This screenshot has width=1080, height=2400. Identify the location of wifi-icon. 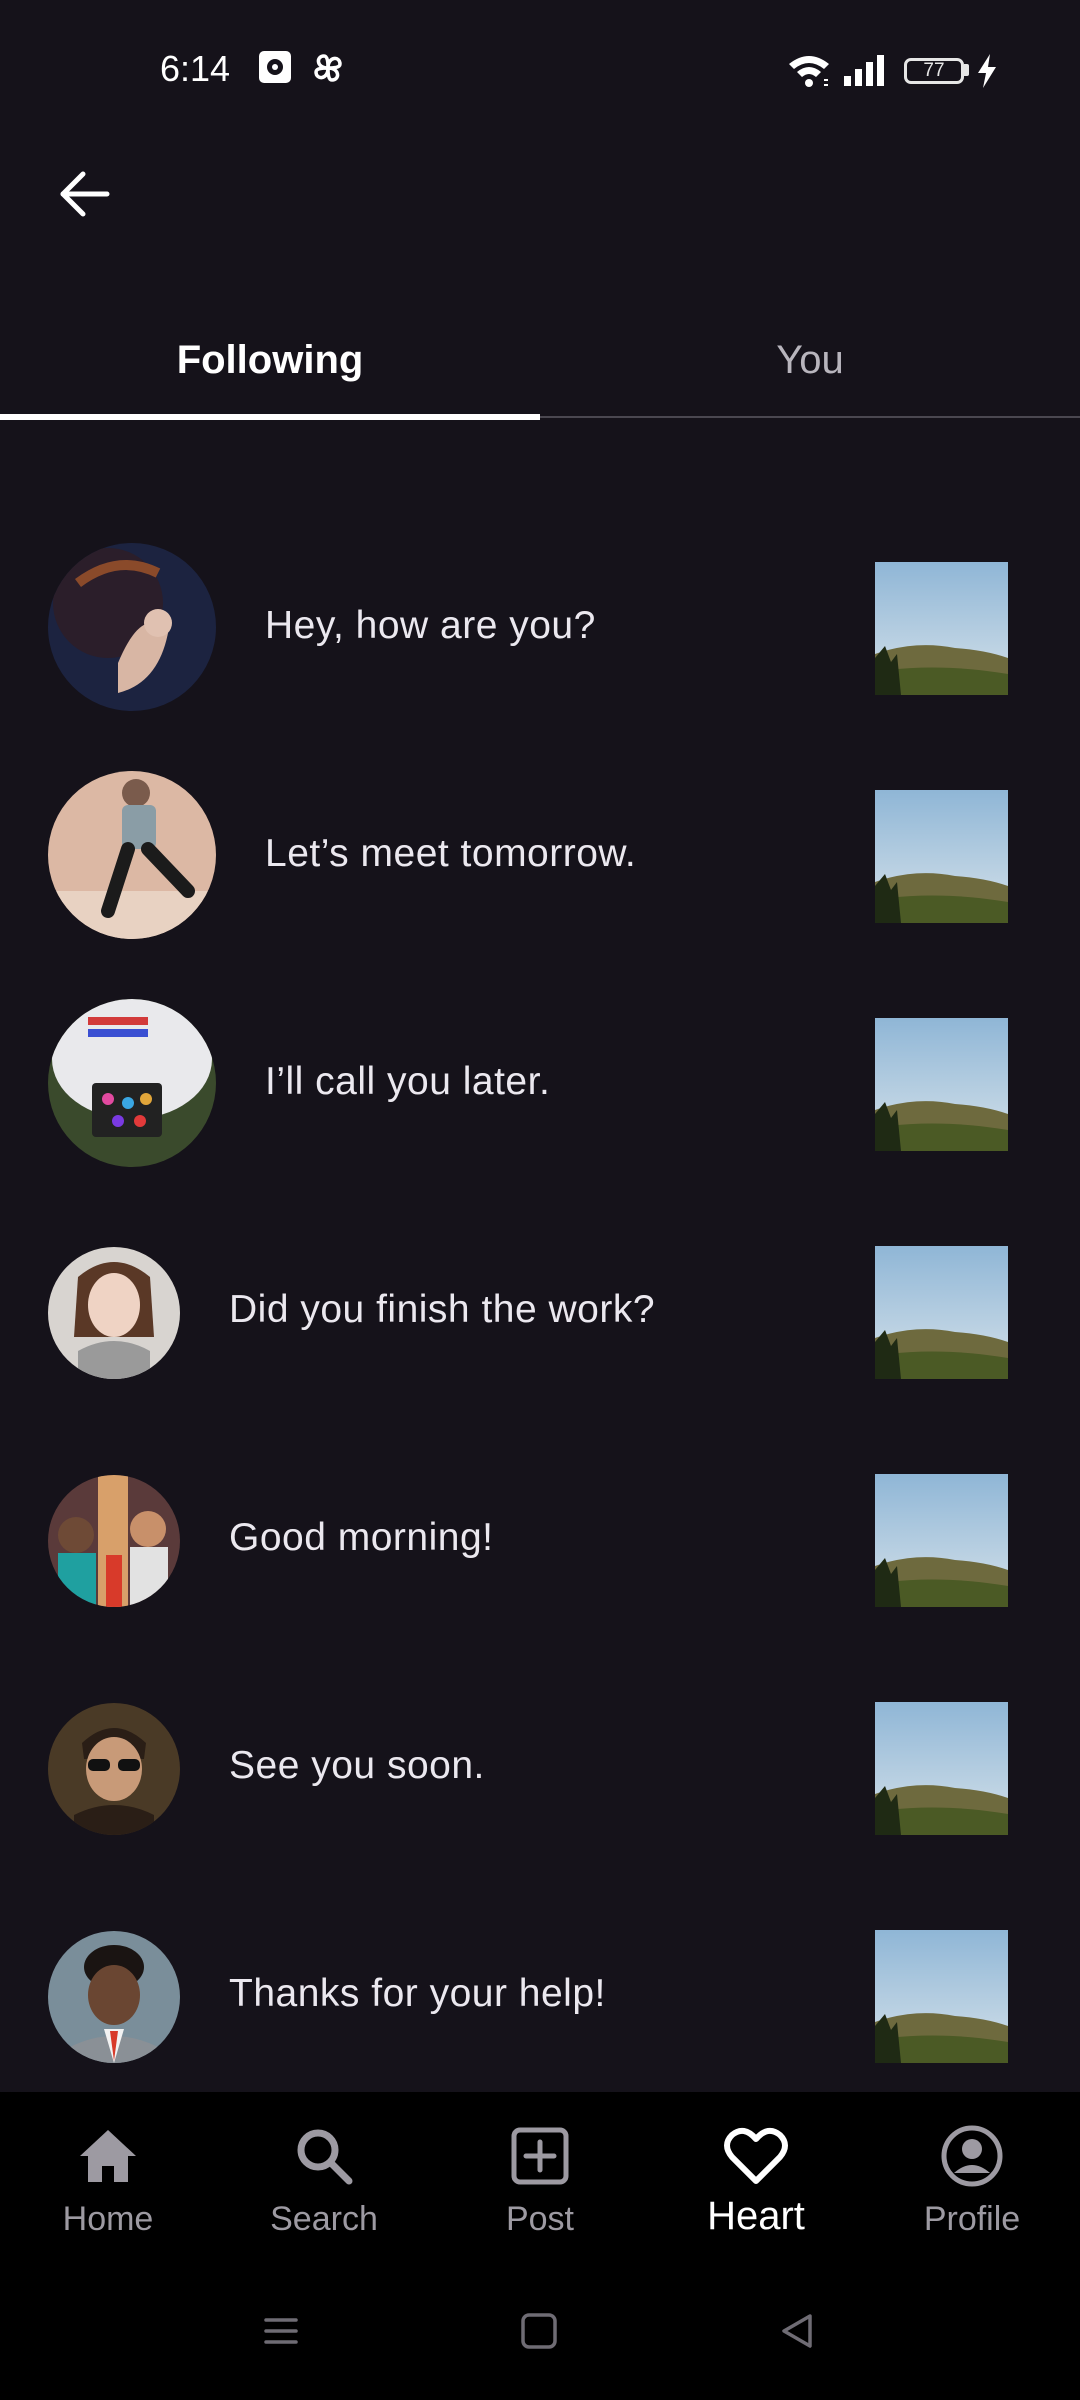
(809, 72).